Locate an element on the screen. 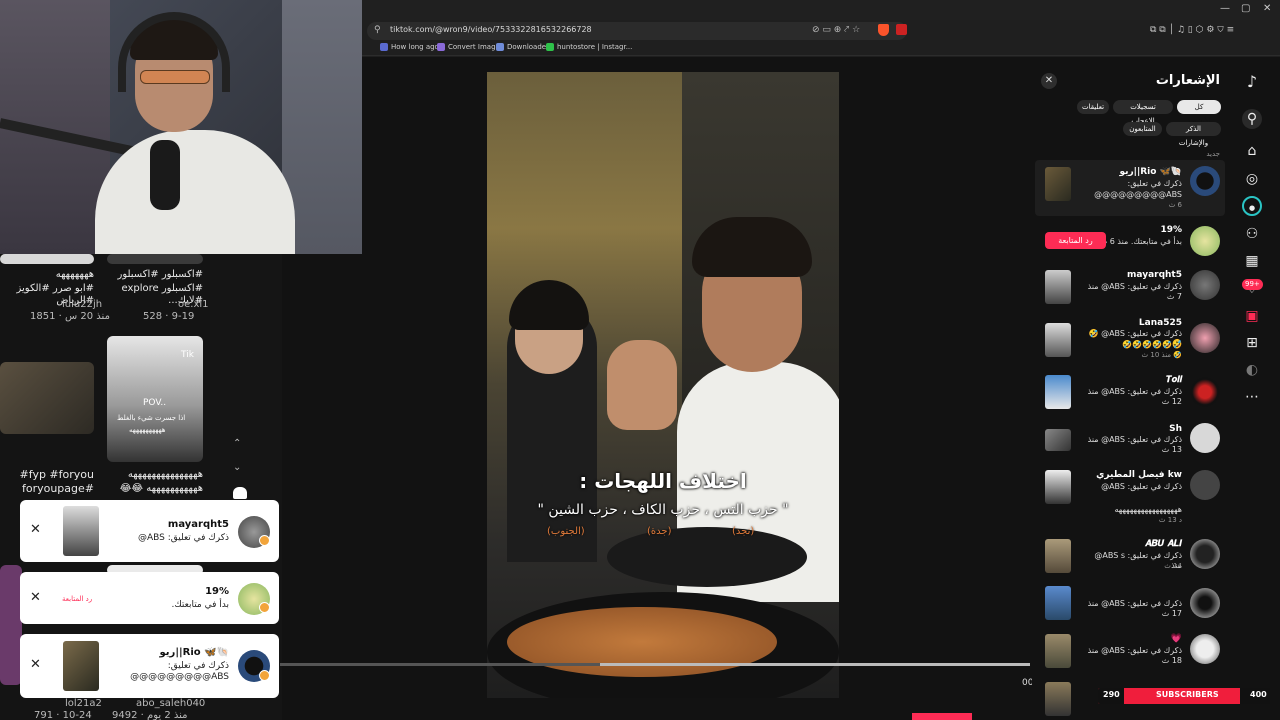  following-icon: ⚇ is located at coordinates (1252, 234).